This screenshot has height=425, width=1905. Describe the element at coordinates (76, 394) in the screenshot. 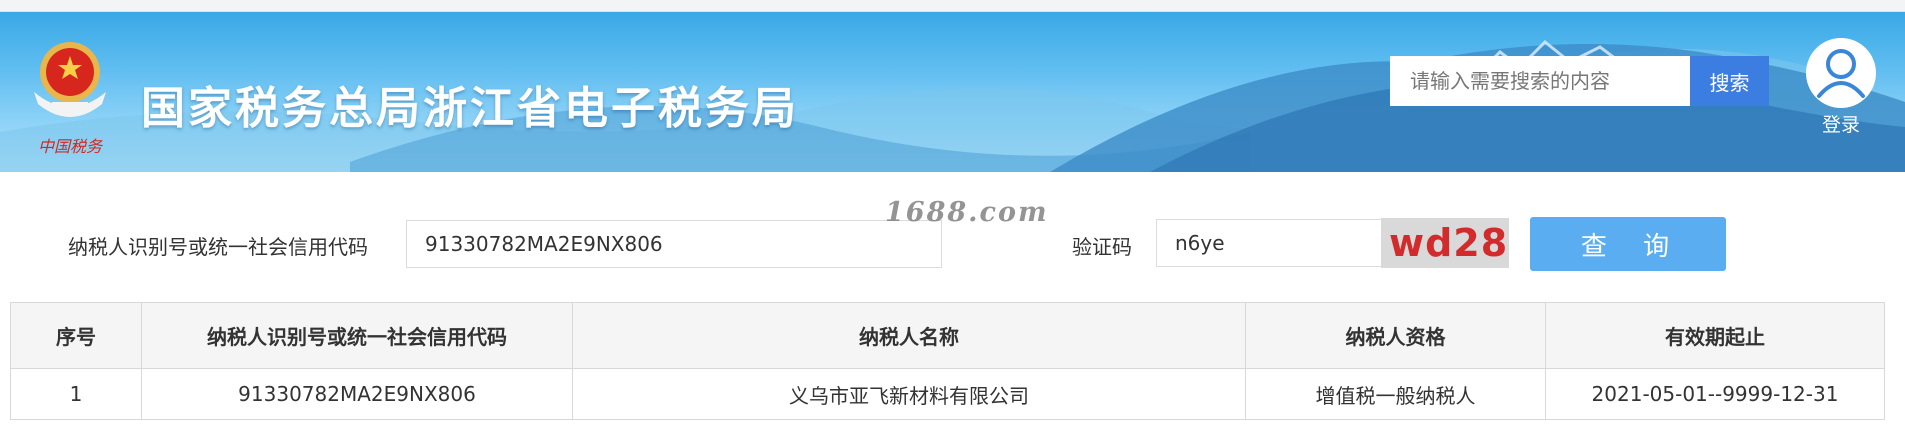

I see `cell-index: 1` at that location.